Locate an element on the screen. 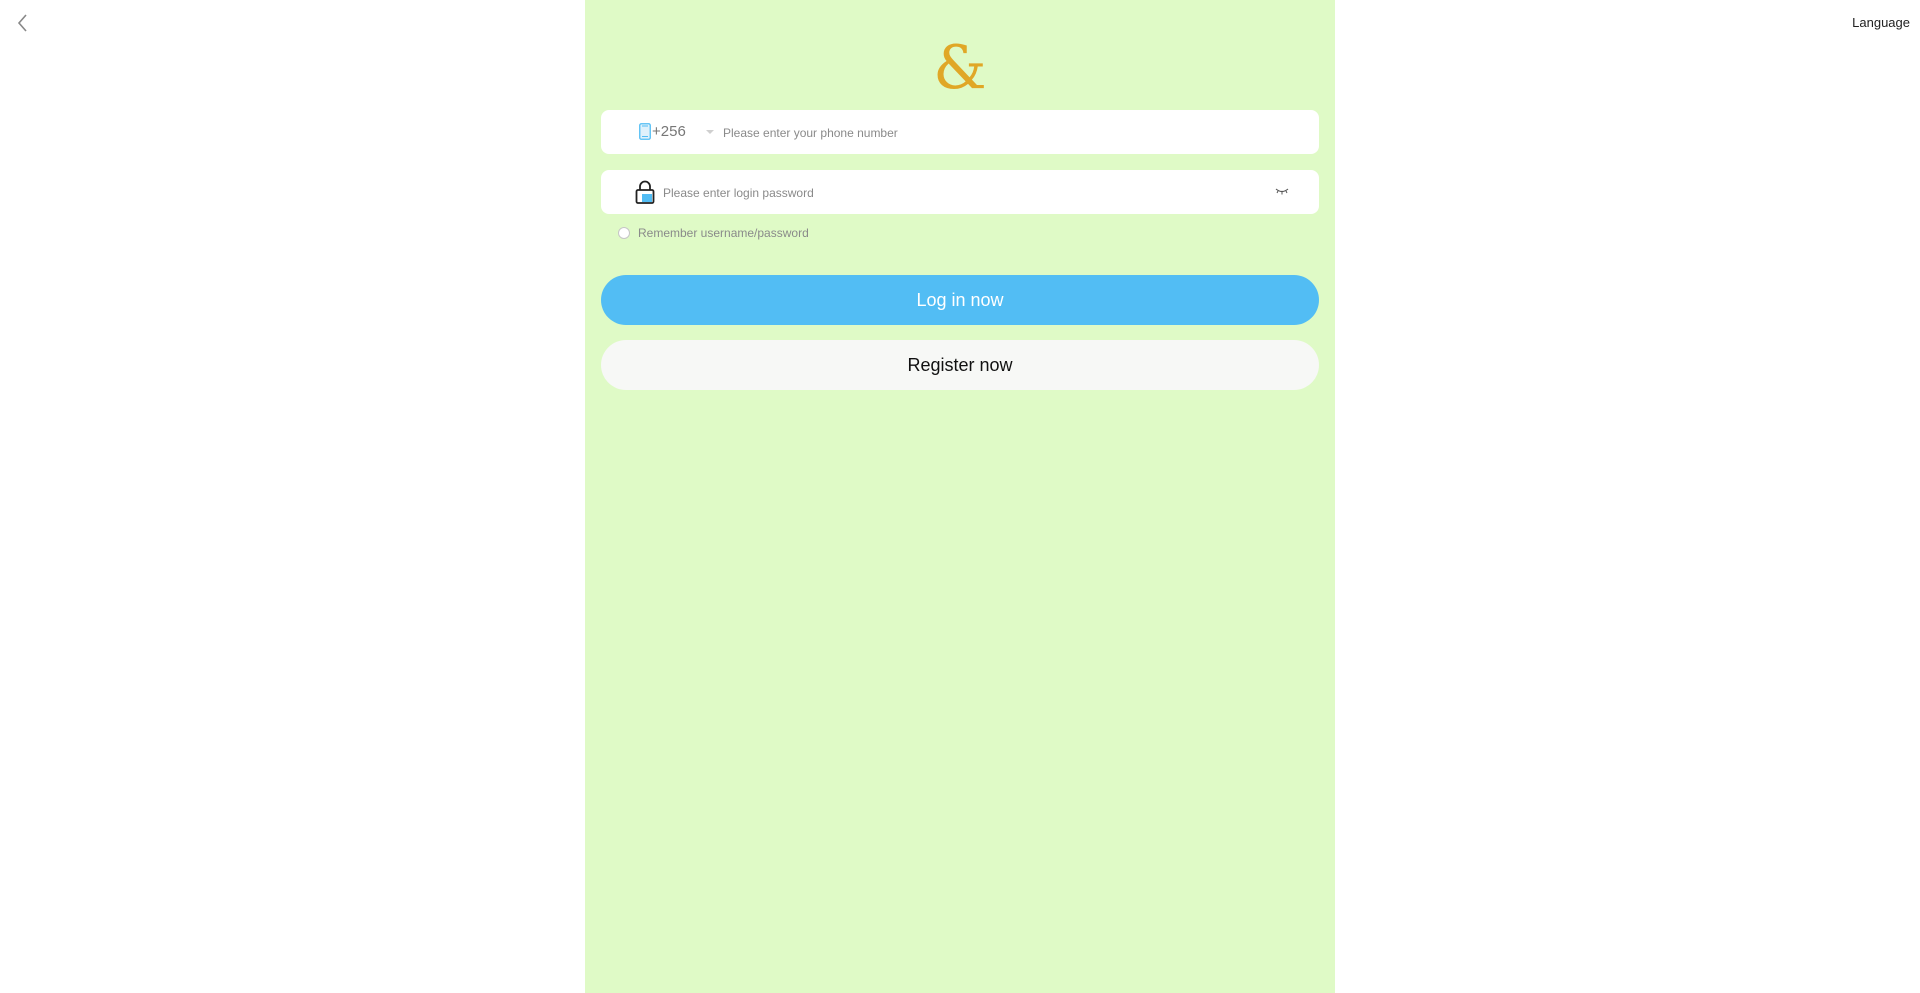  chevron-left-icon is located at coordinates (22, 23).